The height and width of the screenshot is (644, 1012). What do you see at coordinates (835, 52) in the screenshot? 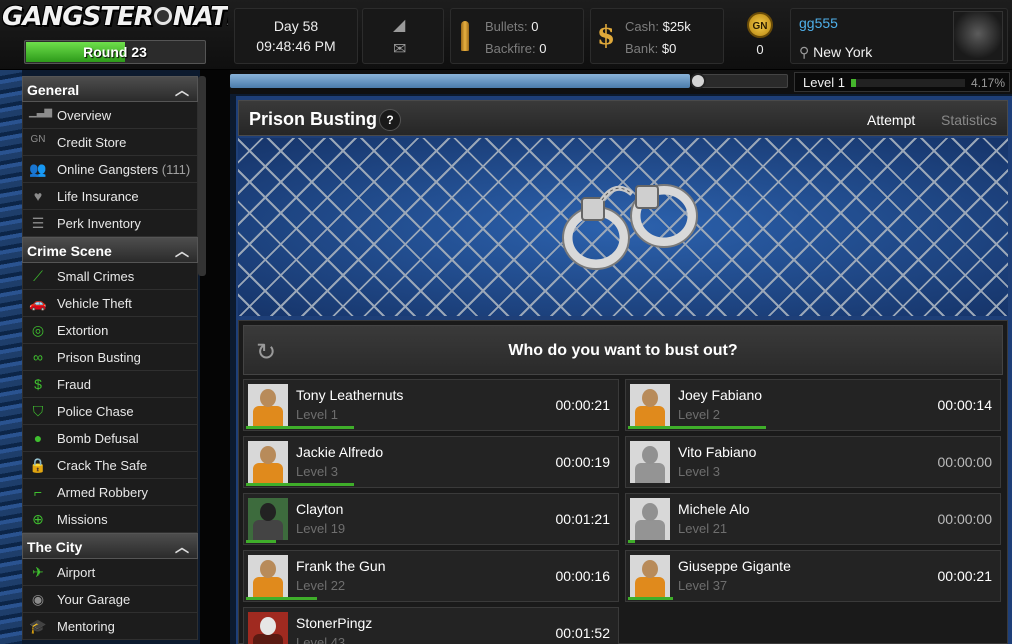
I see `location: ⚲ New York` at bounding box center [835, 52].